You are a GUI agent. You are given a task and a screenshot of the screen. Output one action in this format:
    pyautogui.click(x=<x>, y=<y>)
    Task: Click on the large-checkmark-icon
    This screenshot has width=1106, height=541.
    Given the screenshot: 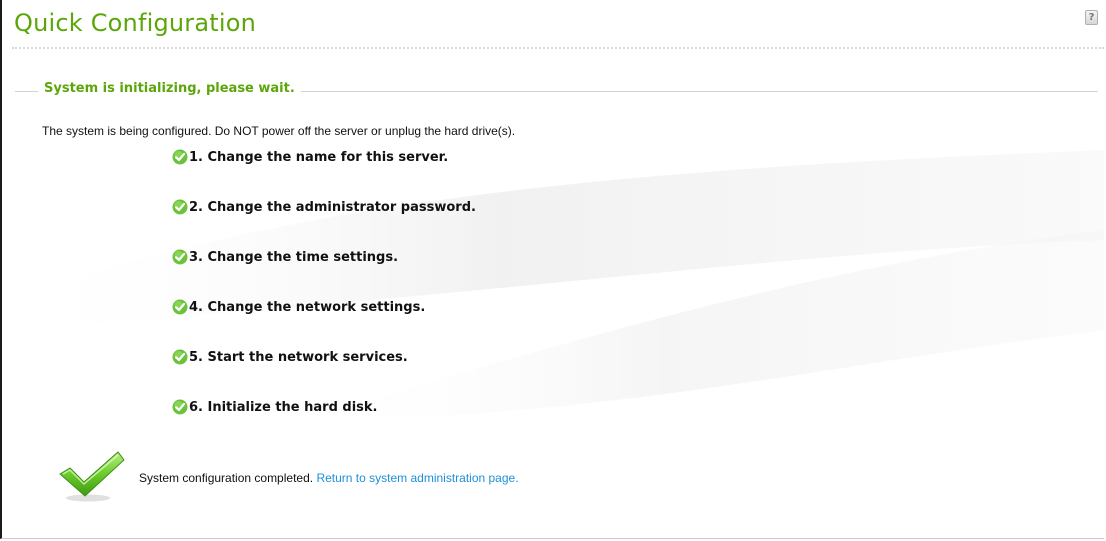 What is the action you would take?
    pyautogui.click(x=92, y=476)
    